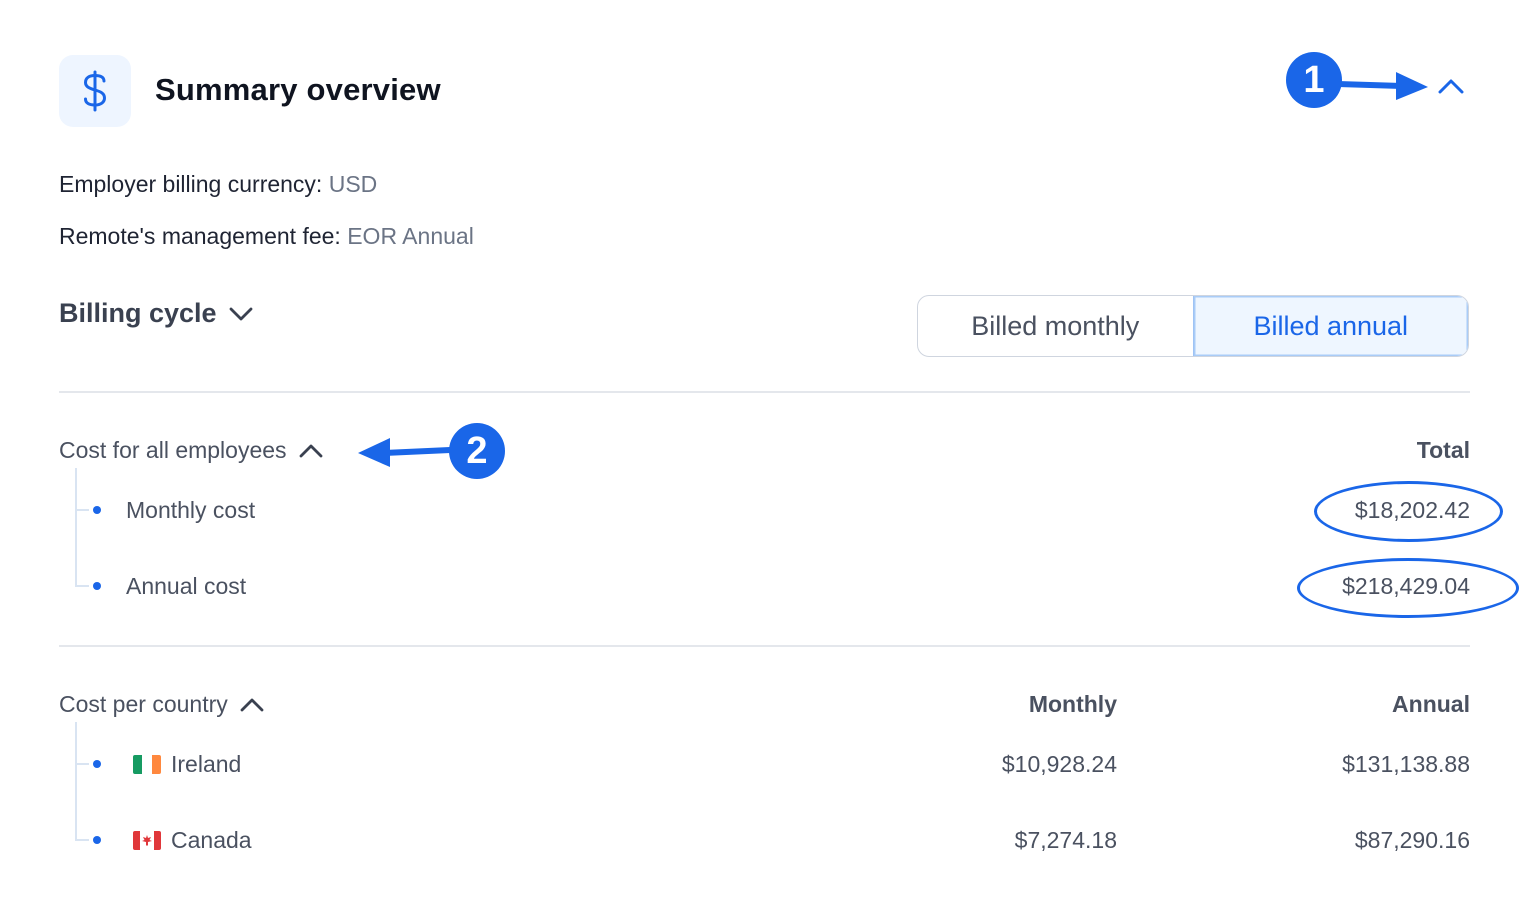 Image resolution: width=1532 pixels, height=916 pixels. What do you see at coordinates (173, 450) in the screenshot?
I see `employees-section-label: Cost for all employees` at bounding box center [173, 450].